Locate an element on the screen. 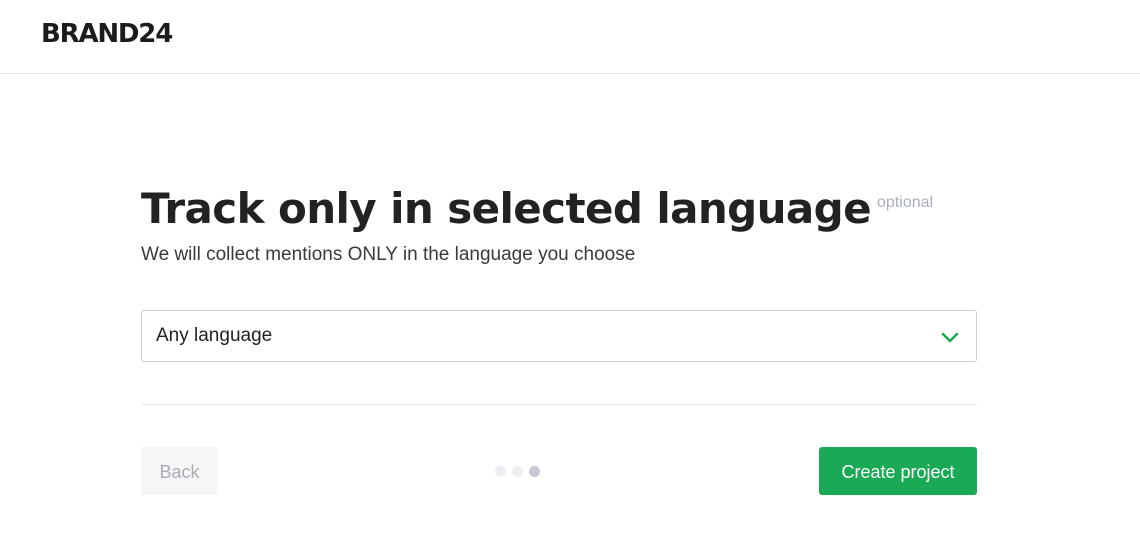 The image size is (1140, 538). language-select: Any language is located at coordinates (559, 336).